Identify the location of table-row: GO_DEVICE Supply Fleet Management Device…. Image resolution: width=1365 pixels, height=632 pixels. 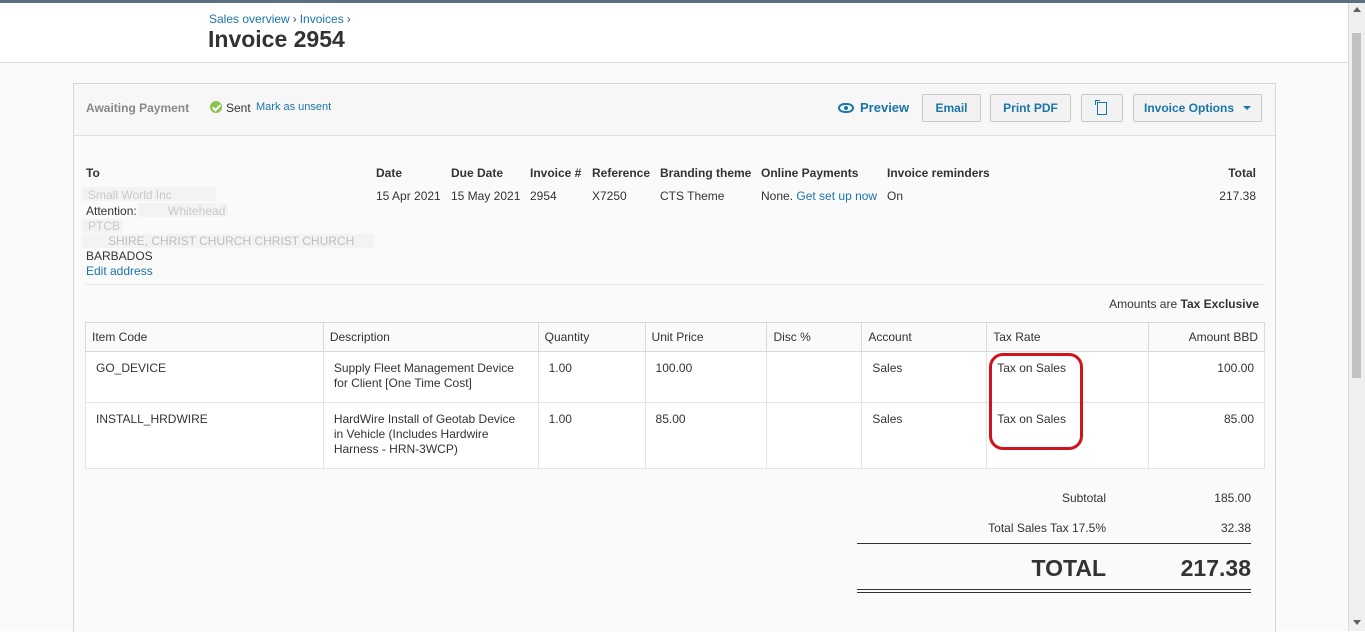
(675, 377).